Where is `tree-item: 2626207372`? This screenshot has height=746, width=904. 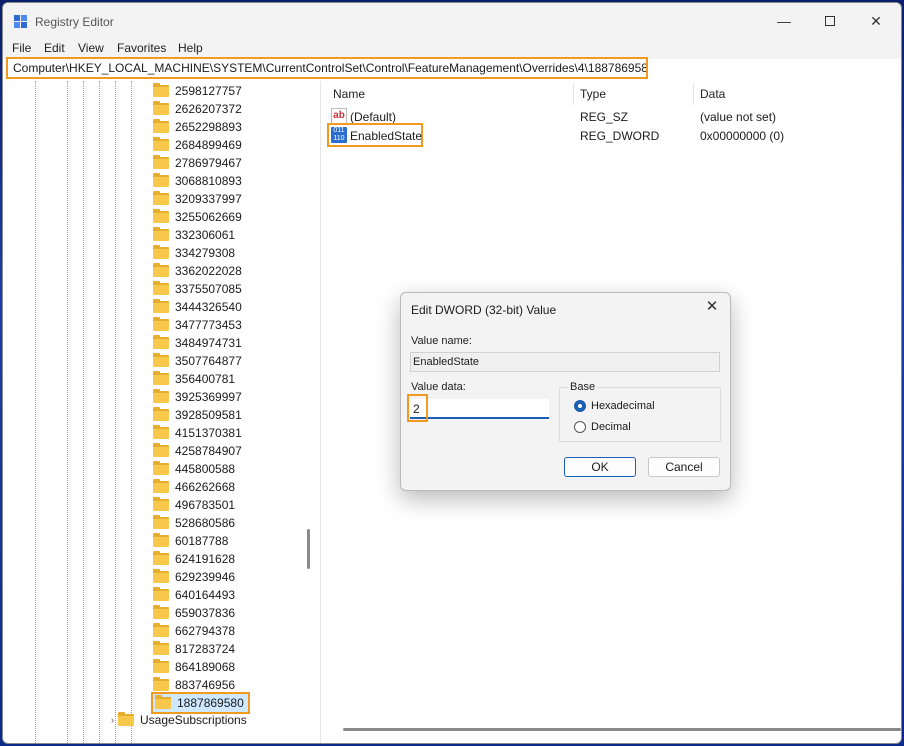 tree-item: 2626207372 is located at coordinates (197, 109).